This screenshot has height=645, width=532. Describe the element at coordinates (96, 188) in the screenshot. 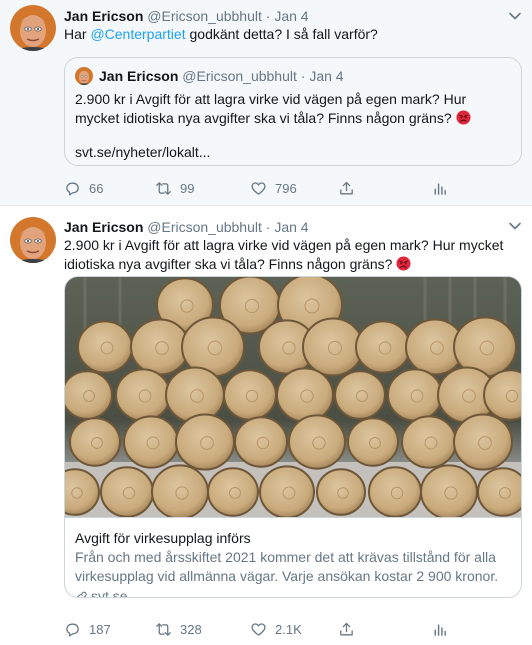

I see `reply-count: 66` at that location.